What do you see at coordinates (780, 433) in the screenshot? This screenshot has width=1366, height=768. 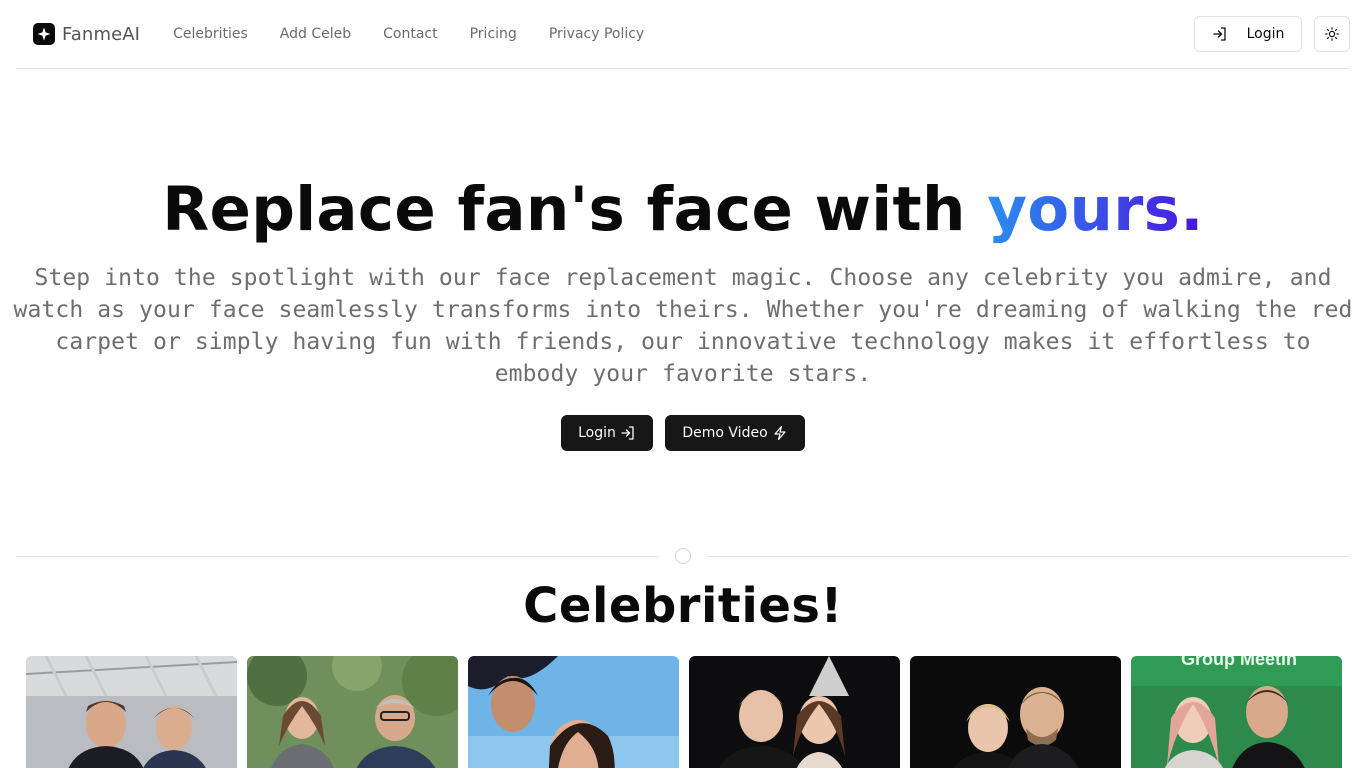 I see `zap-icon` at bounding box center [780, 433].